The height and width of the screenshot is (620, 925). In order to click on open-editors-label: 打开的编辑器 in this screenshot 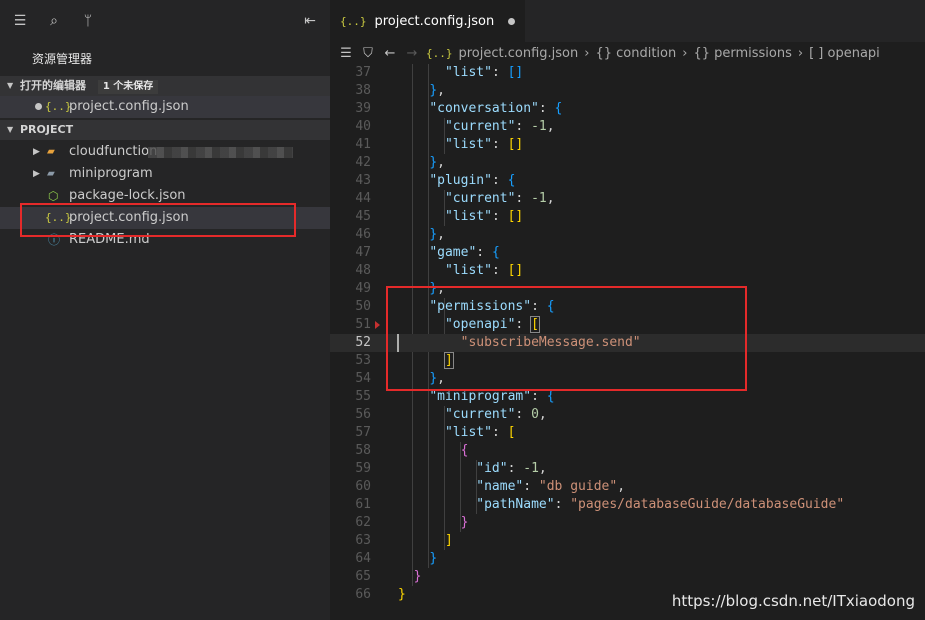, I will do `click(53, 85)`.